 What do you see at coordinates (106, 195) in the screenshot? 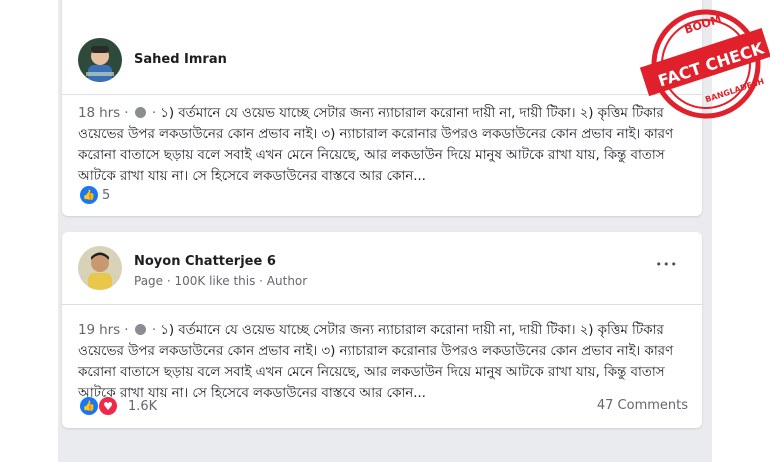
I see `reaction-count: 5` at bounding box center [106, 195].